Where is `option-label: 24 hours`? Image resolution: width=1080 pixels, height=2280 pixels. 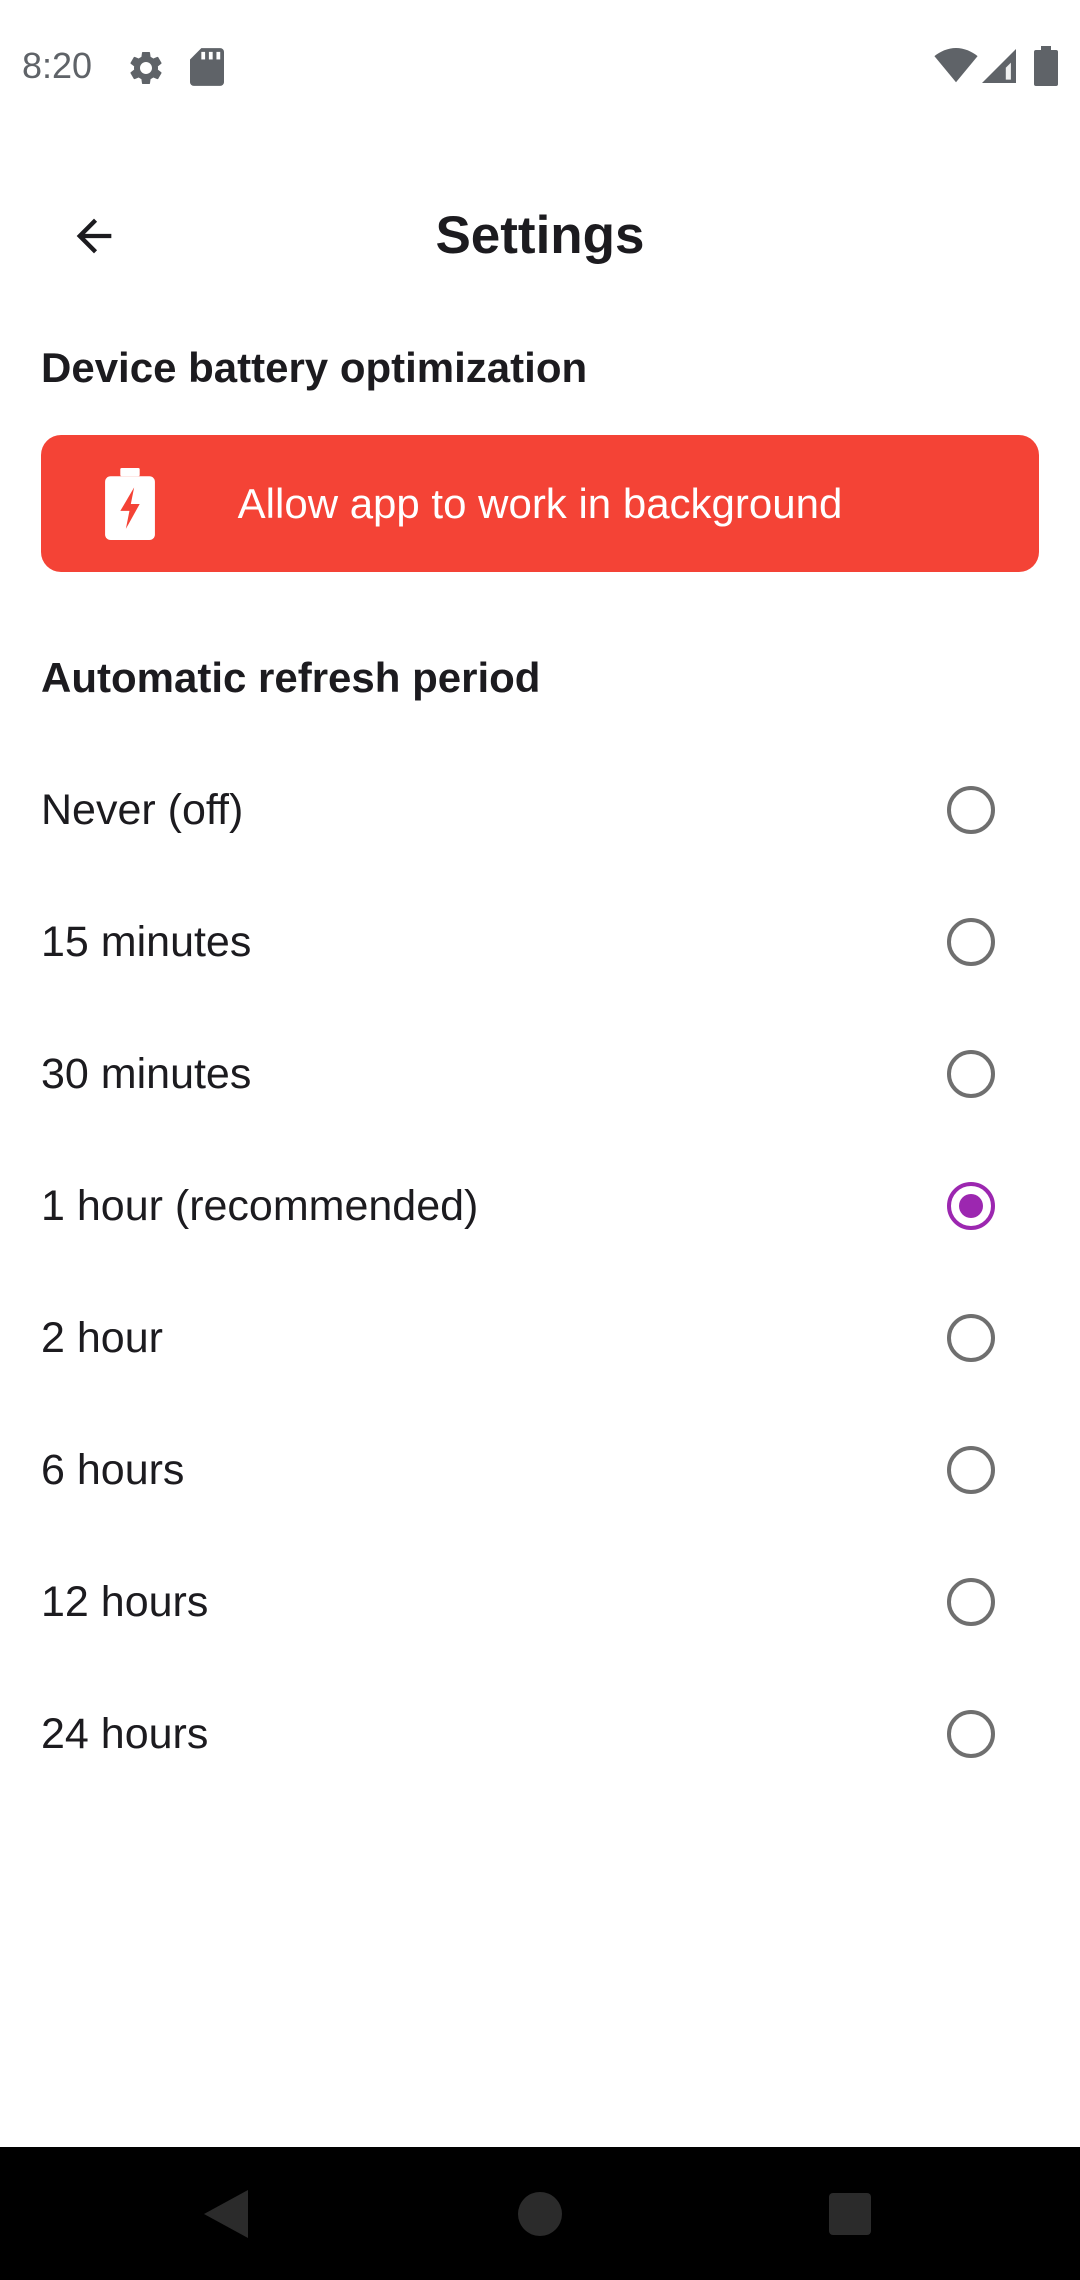 option-label: 24 hours is located at coordinates (125, 1734).